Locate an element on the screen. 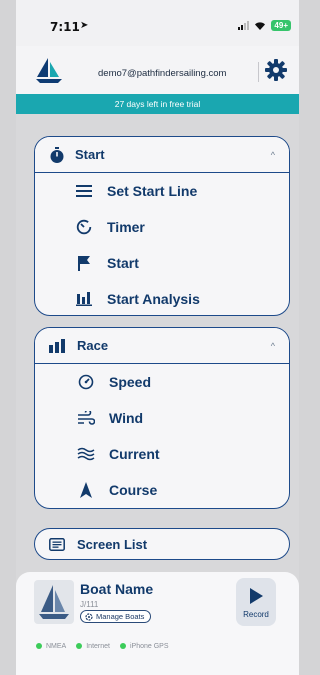 The width and height of the screenshot is (320, 675). nmea-status: NMEA is located at coordinates (51, 646).